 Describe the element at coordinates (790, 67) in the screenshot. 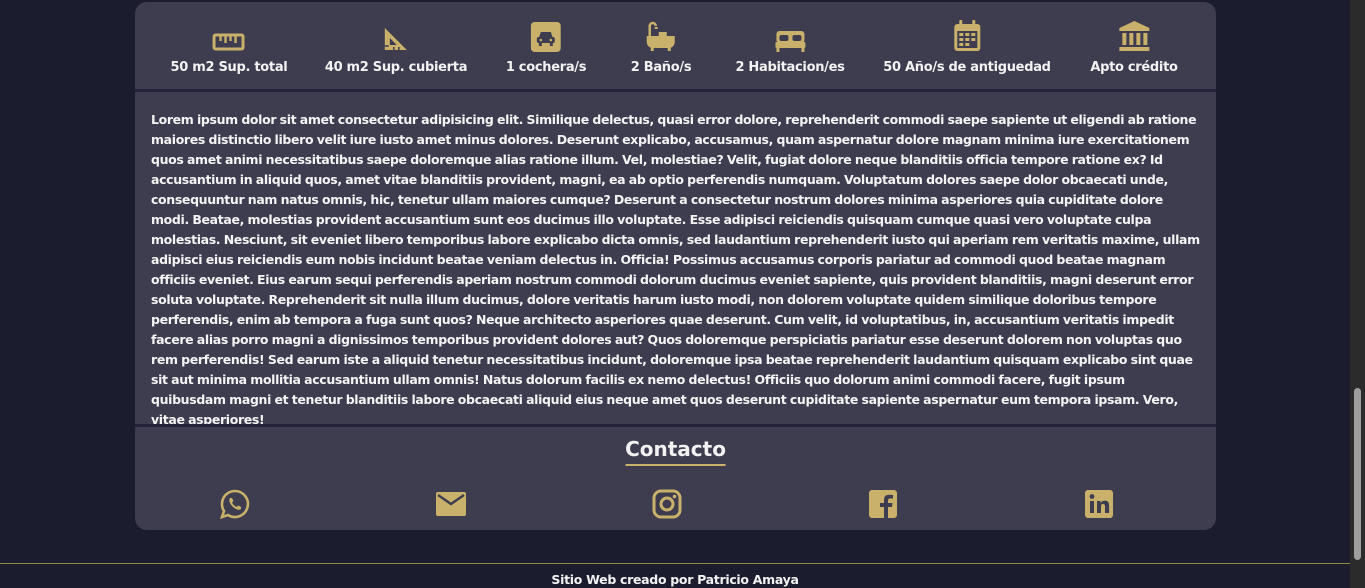

I see `feature-label: 2 Habitacion/es` at that location.